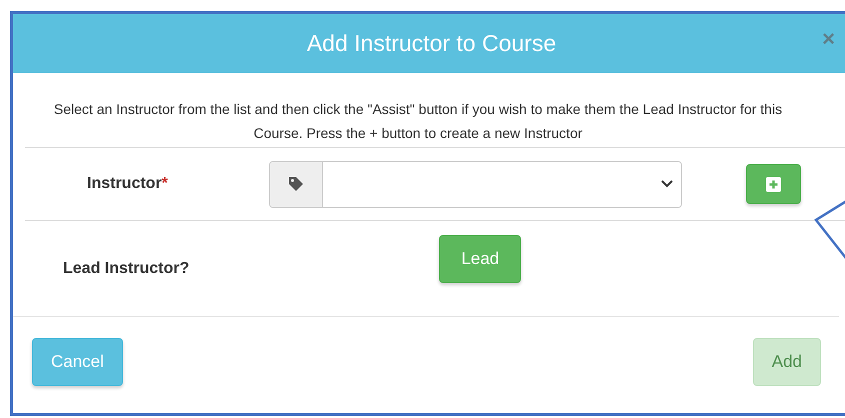 Image resolution: width=845 pixels, height=418 pixels. Describe the element at coordinates (126, 269) in the screenshot. I see `lead-instructor-label: Lead Instructor?` at that location.